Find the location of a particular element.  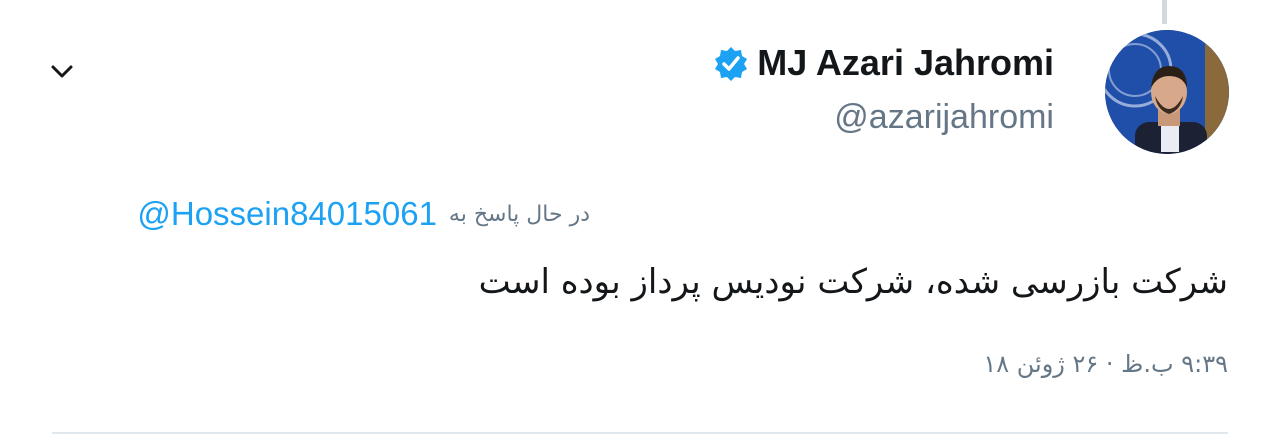

tweet-timestamp: ۹:۳۹ ب.ظ · ۲۶ ژوئن ۱۸ is located at coordinates (1105, 364).